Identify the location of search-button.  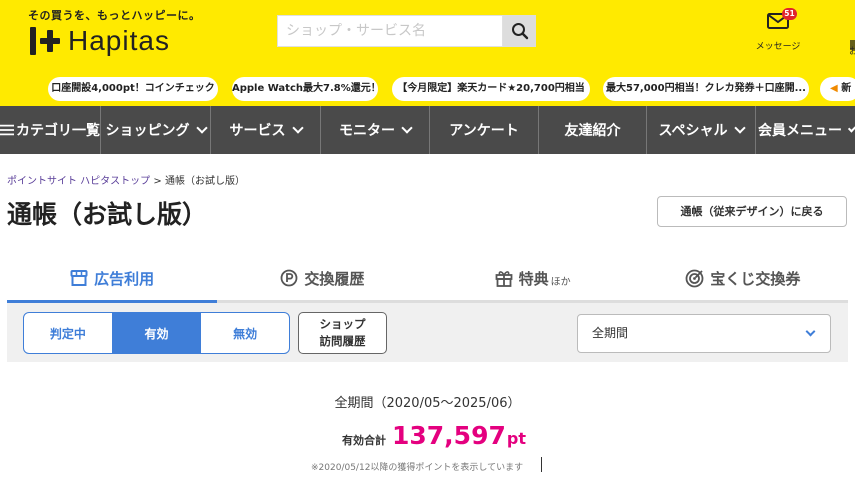
(519, 31).